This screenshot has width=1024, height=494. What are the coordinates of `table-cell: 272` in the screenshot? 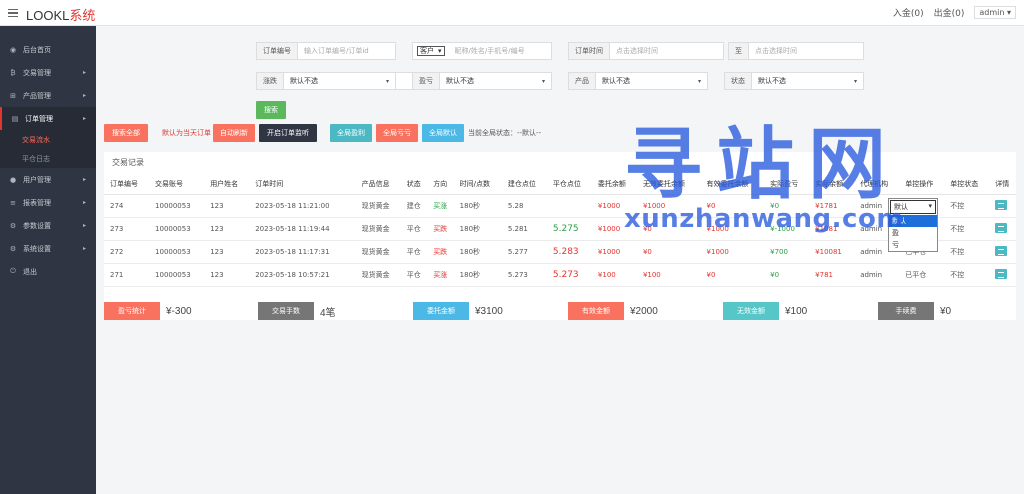 It's located at (127, 252).